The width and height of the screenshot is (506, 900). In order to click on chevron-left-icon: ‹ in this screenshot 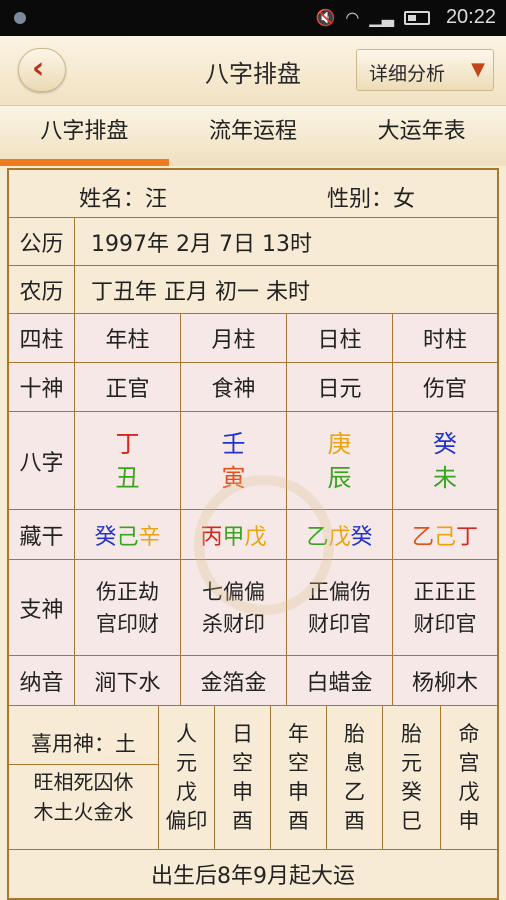, I will do `click(38, 68)`.